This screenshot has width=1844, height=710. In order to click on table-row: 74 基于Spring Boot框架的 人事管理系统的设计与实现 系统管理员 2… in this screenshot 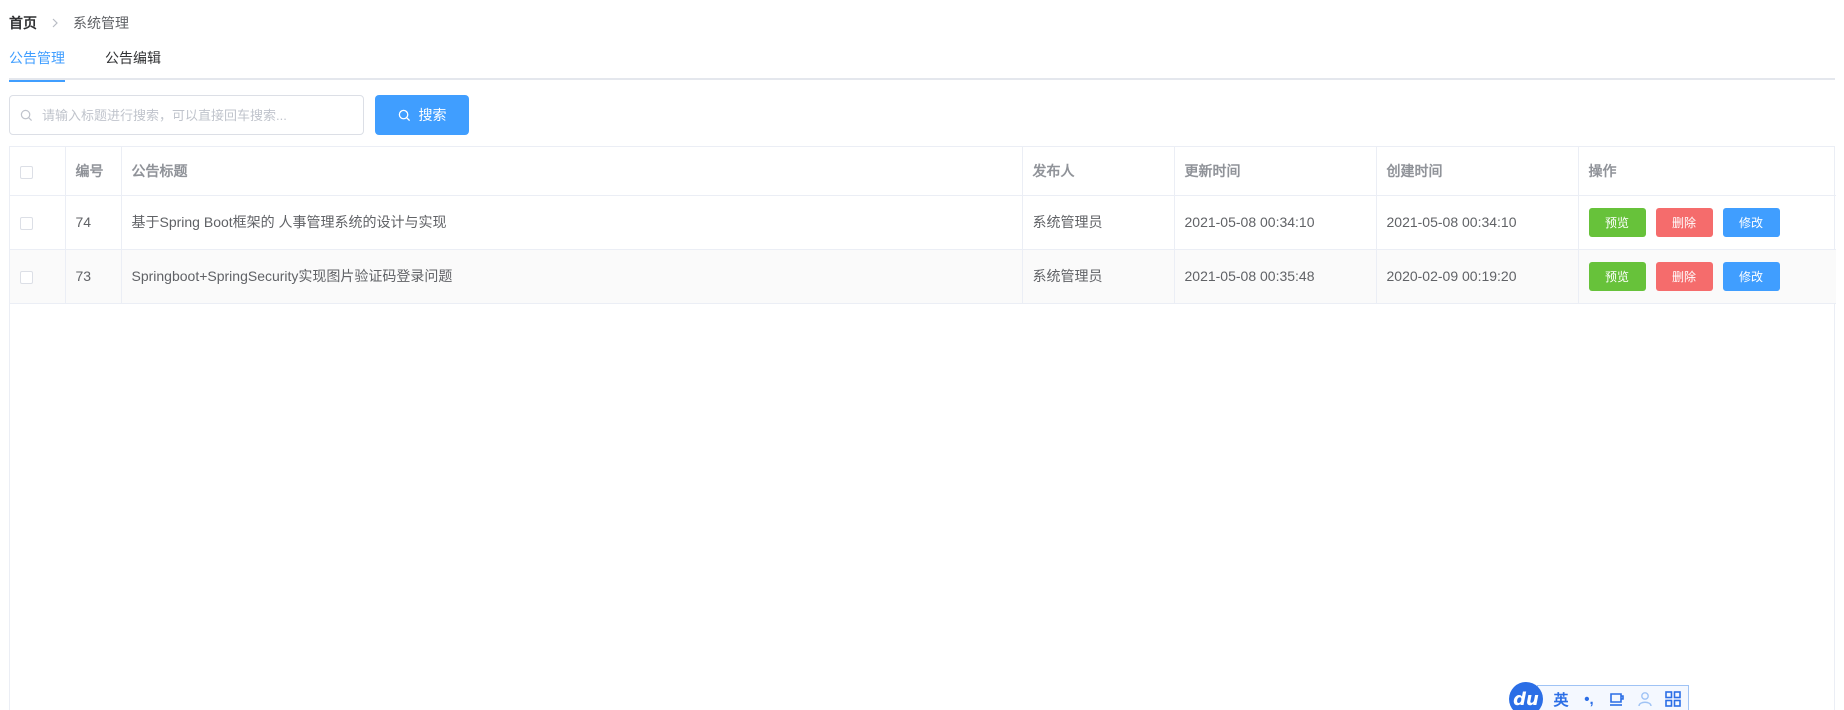, I will do `click(923, 222)`.